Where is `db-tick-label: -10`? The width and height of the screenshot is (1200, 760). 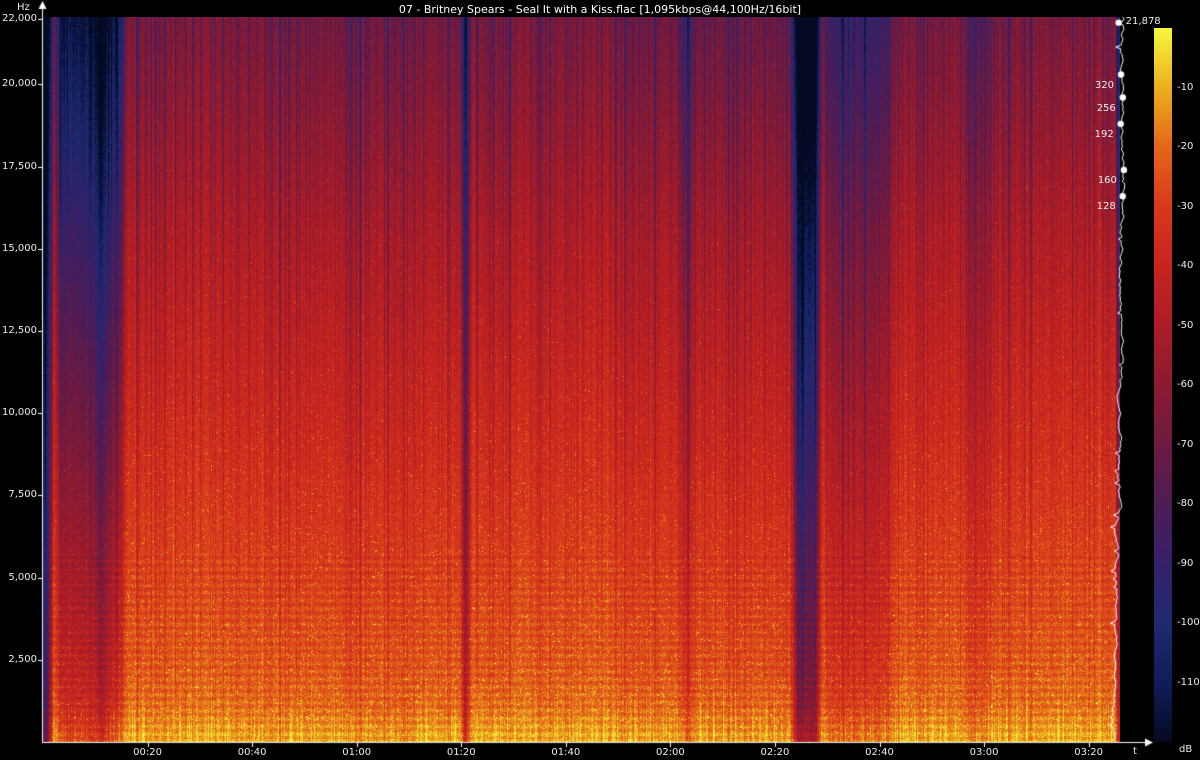
db-tick-label: -10 is located at coordinates (1185, 87).